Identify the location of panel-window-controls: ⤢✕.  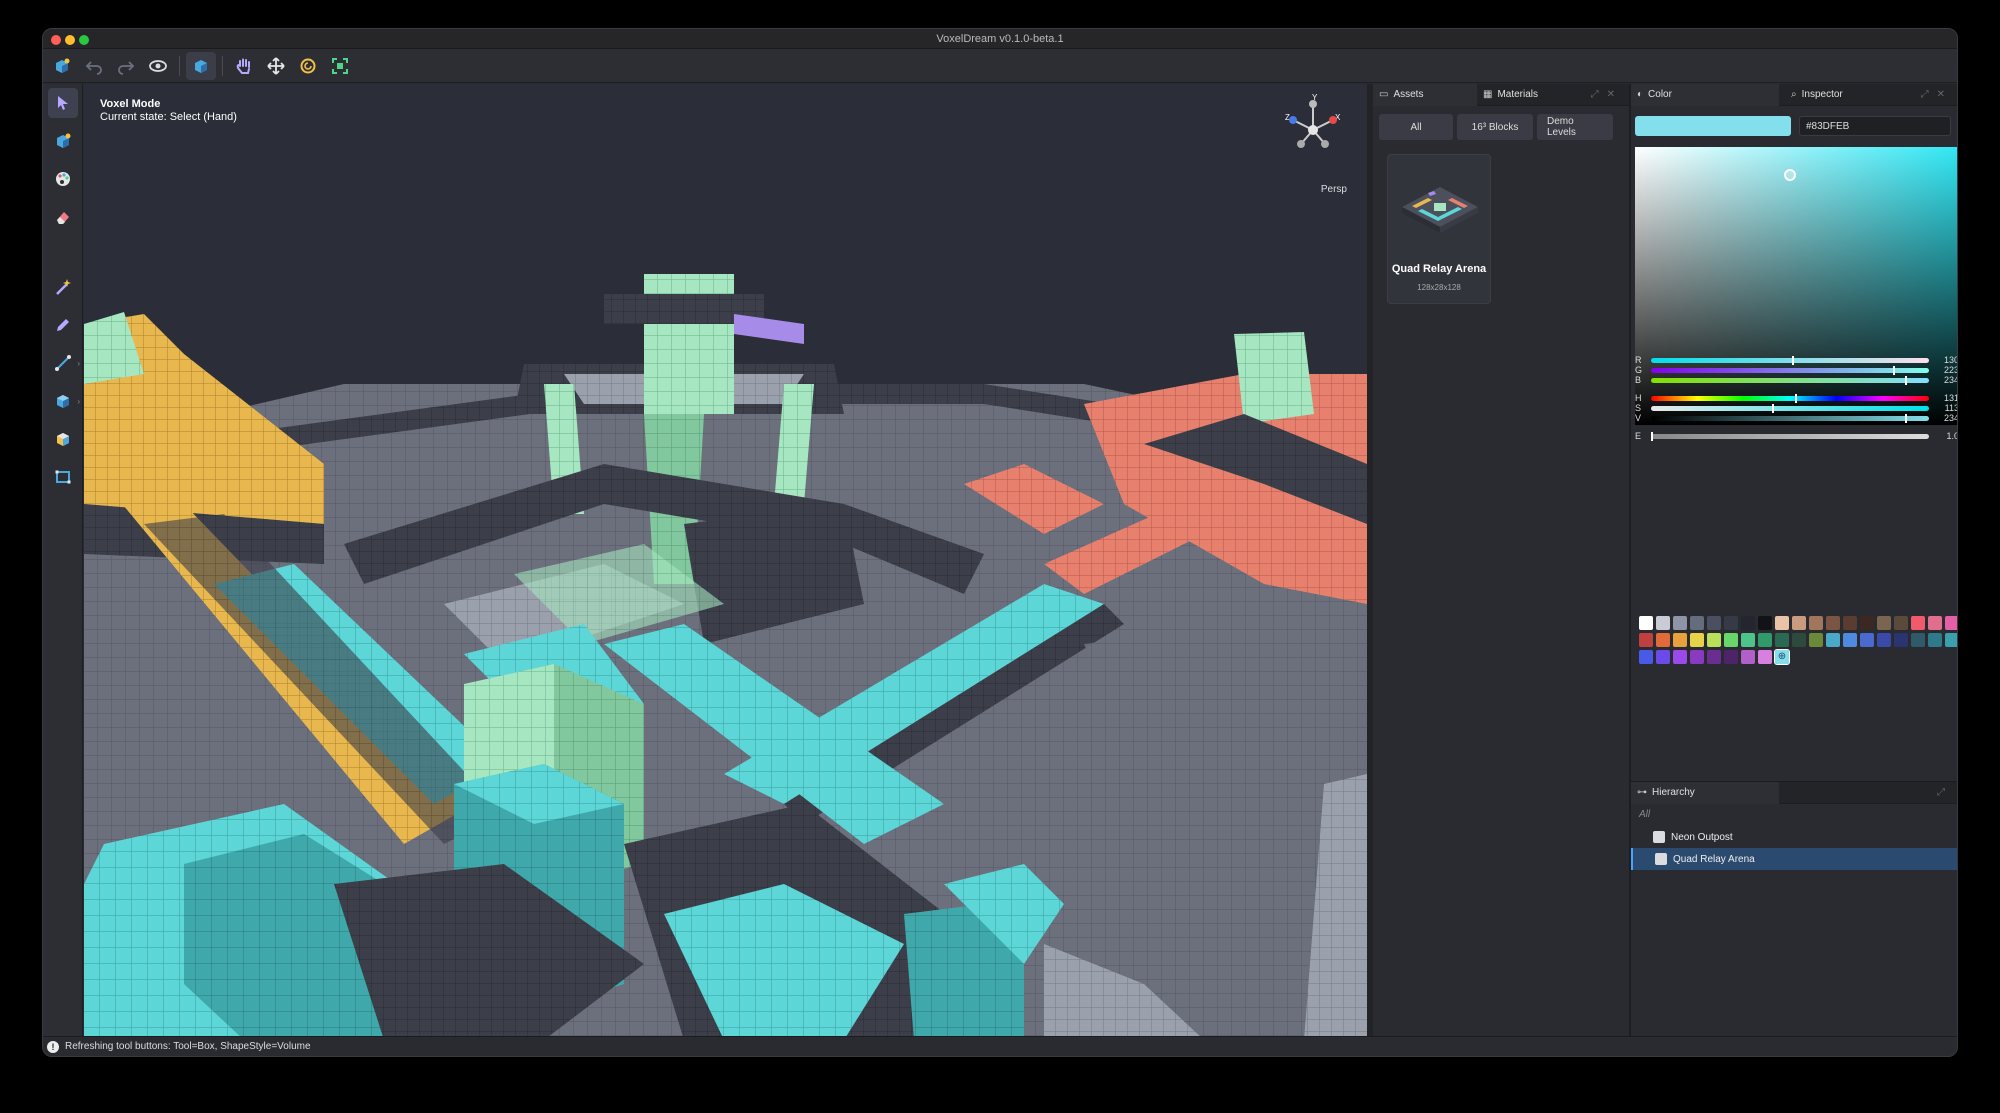
(1937, 94).